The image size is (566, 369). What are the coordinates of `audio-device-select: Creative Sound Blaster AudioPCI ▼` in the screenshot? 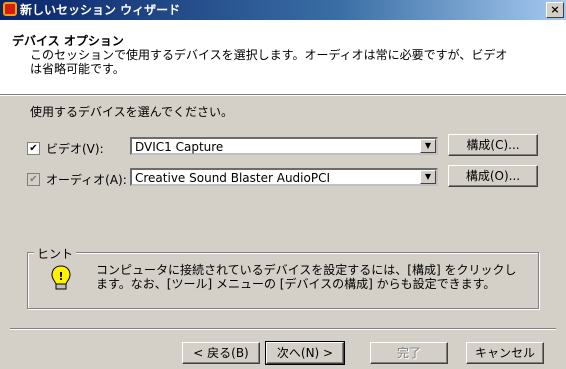 It's located at (284, 177).